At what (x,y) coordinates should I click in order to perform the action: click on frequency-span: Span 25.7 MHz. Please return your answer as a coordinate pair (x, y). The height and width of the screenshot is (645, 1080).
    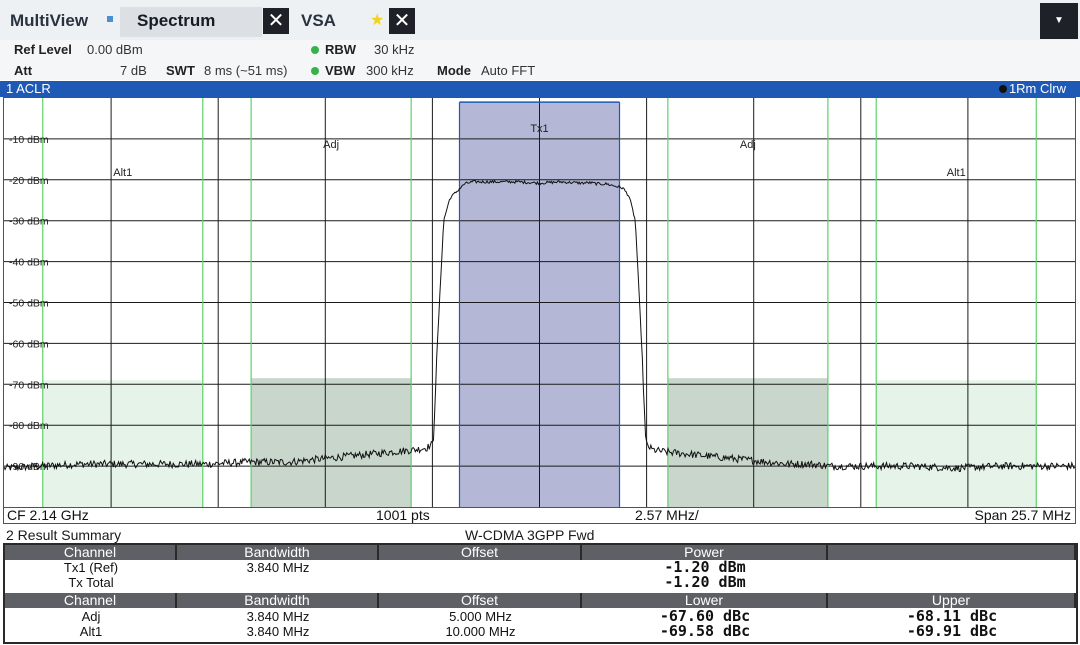
    Looking at the image, I should click on (1023, 515).